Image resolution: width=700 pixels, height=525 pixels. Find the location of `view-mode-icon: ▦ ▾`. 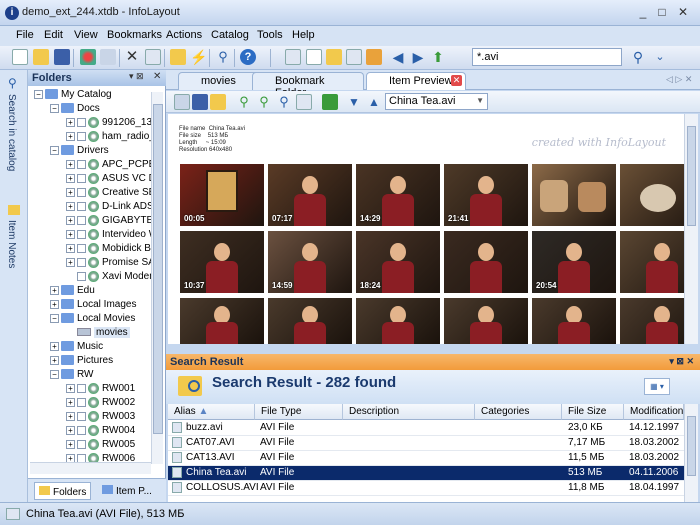

view-mode-icon: ▦ ▾ is located at coordinates (657, 386).